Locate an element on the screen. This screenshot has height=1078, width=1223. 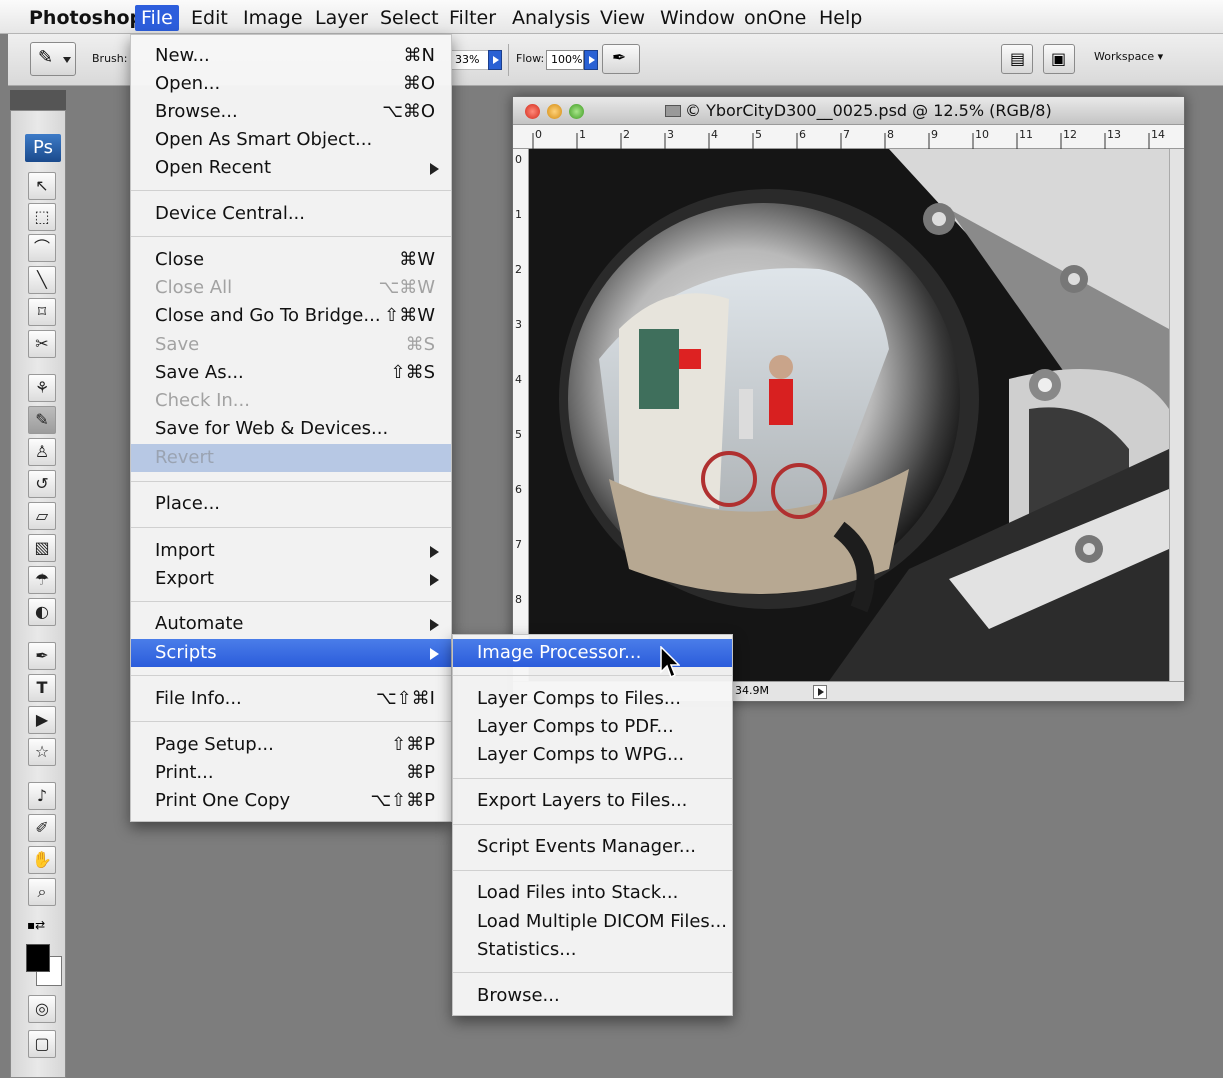
marquee-tool-icon: ⬚ is located at coordinates (42, 217).